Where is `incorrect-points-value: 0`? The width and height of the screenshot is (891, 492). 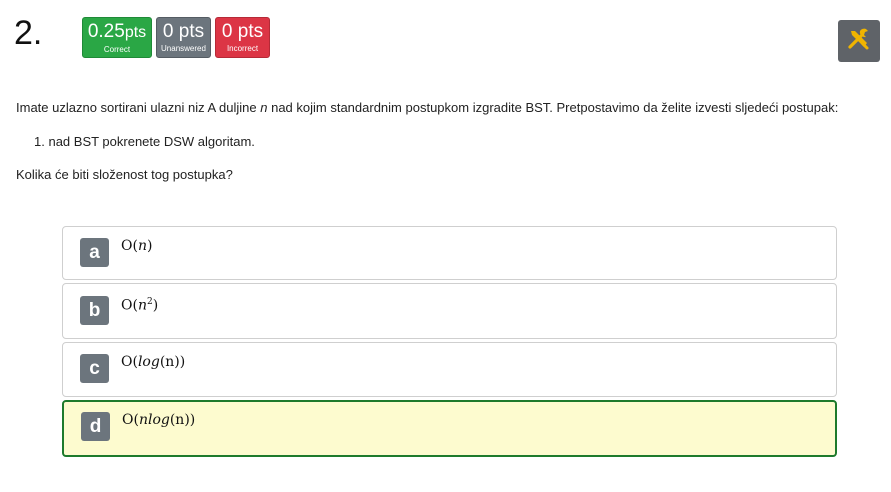 incorrect-points-value: 0 is located at coordinates (227, 31).